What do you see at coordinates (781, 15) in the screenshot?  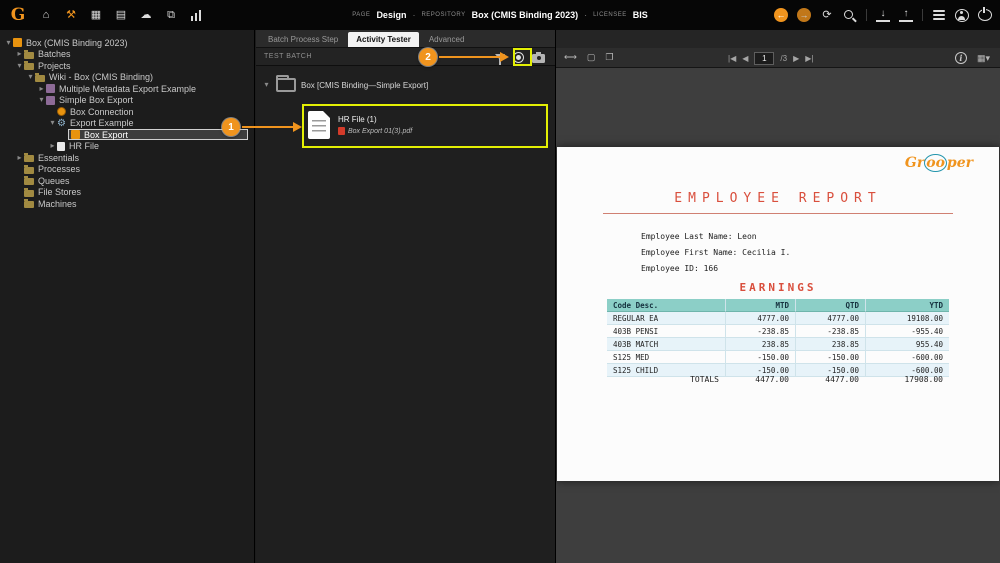 I see `back-button: ←` at bounding box center [781, 15].